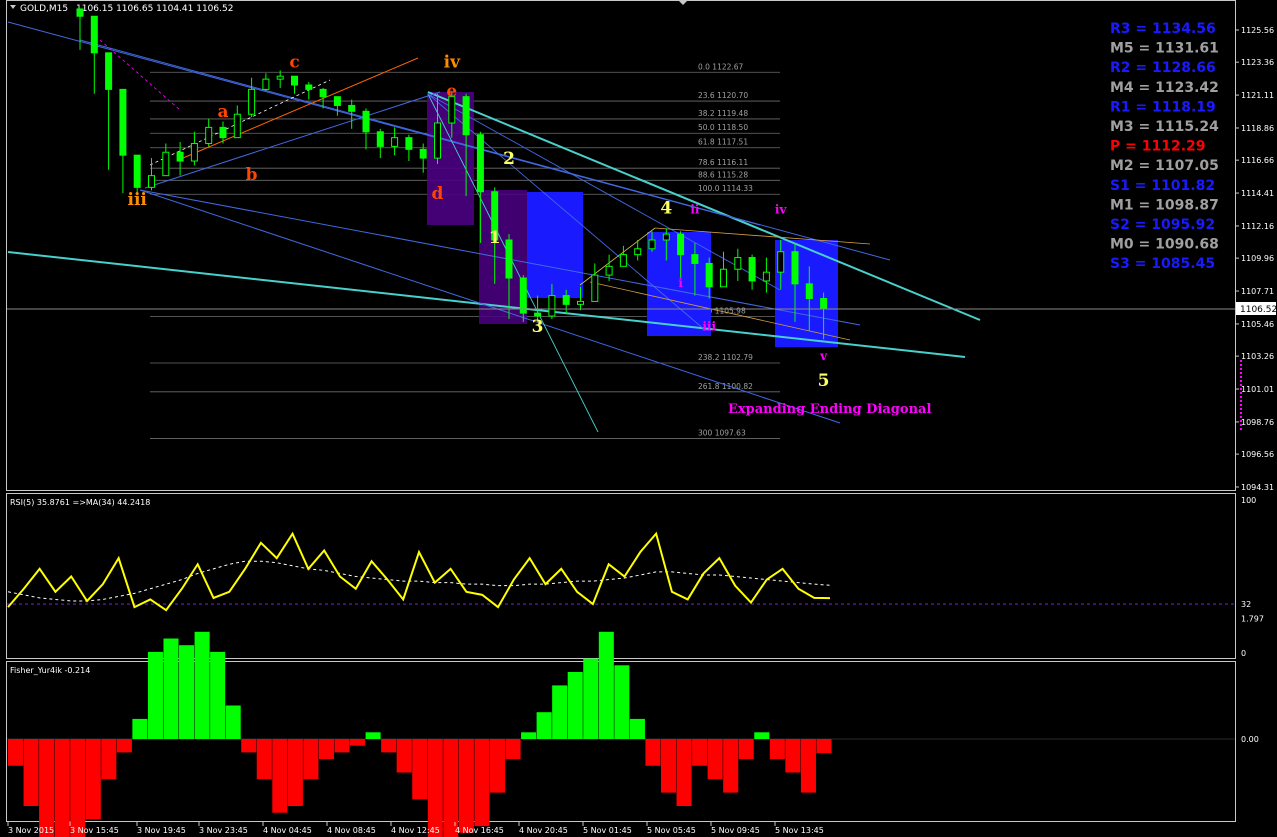 Image resolution: width=1277 pixels, height=837 pixels. What do you see at coordinates (538, 327) in the screenshot?
I see `wave-label: 3` at bounding box center [538, 327].